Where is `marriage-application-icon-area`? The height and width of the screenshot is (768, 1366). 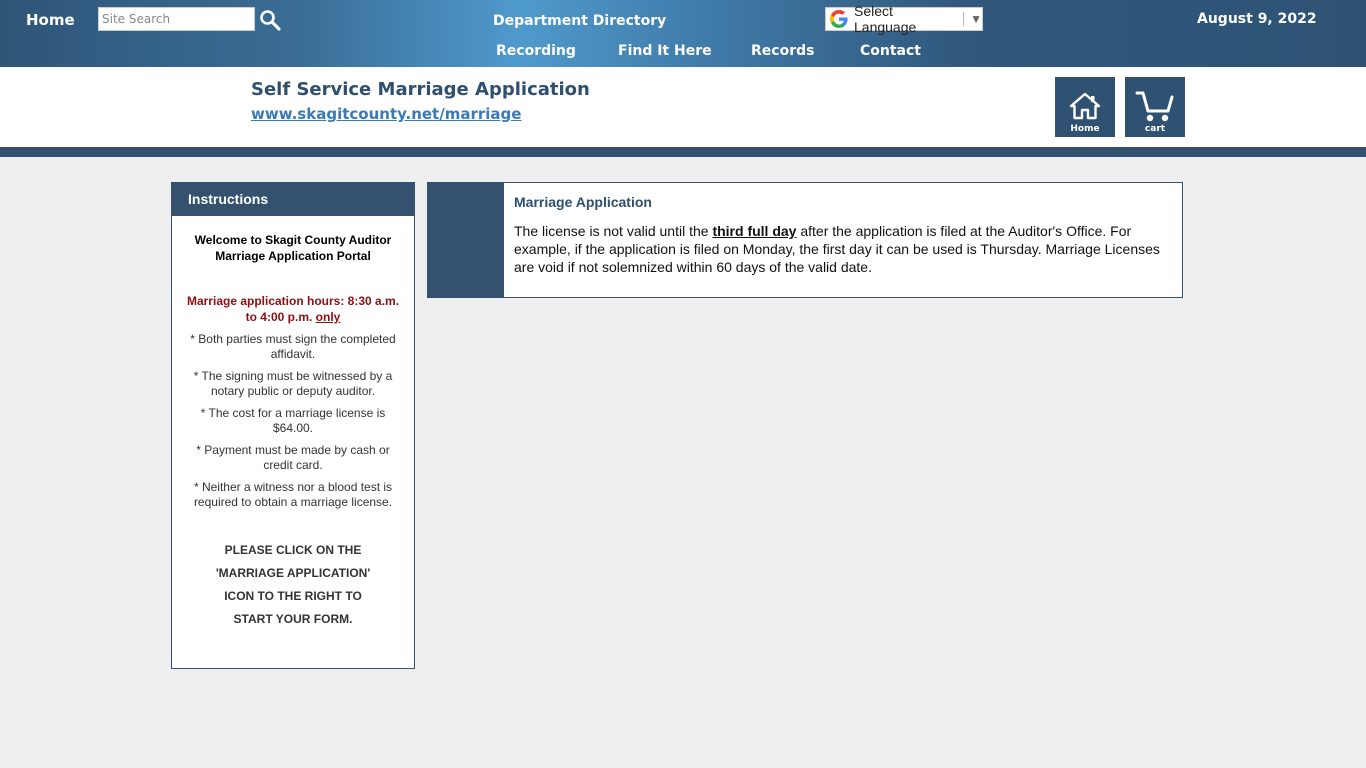
marriage-application-icon-area is located at coordinates (466, 240).